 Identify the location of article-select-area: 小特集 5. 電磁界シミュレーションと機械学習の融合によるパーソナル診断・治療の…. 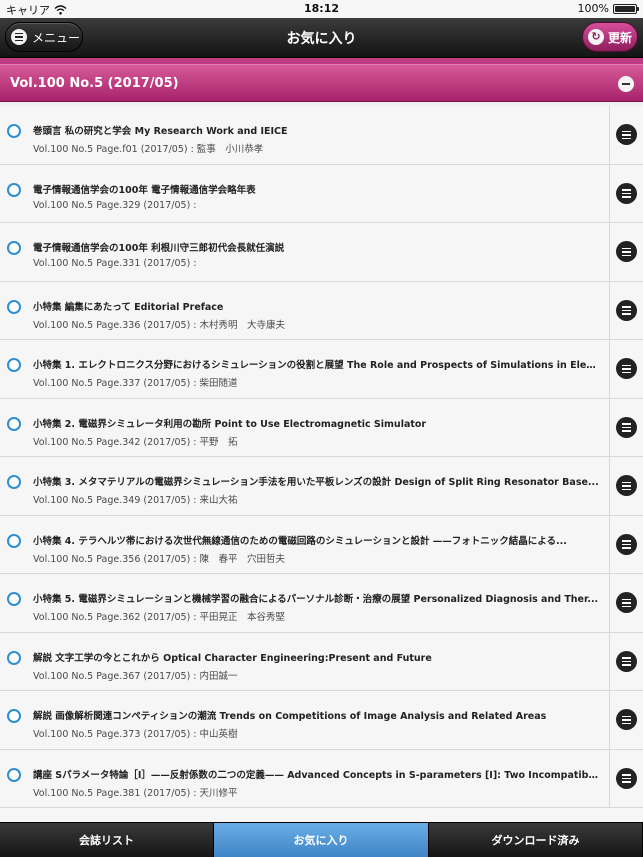
(304, 603).